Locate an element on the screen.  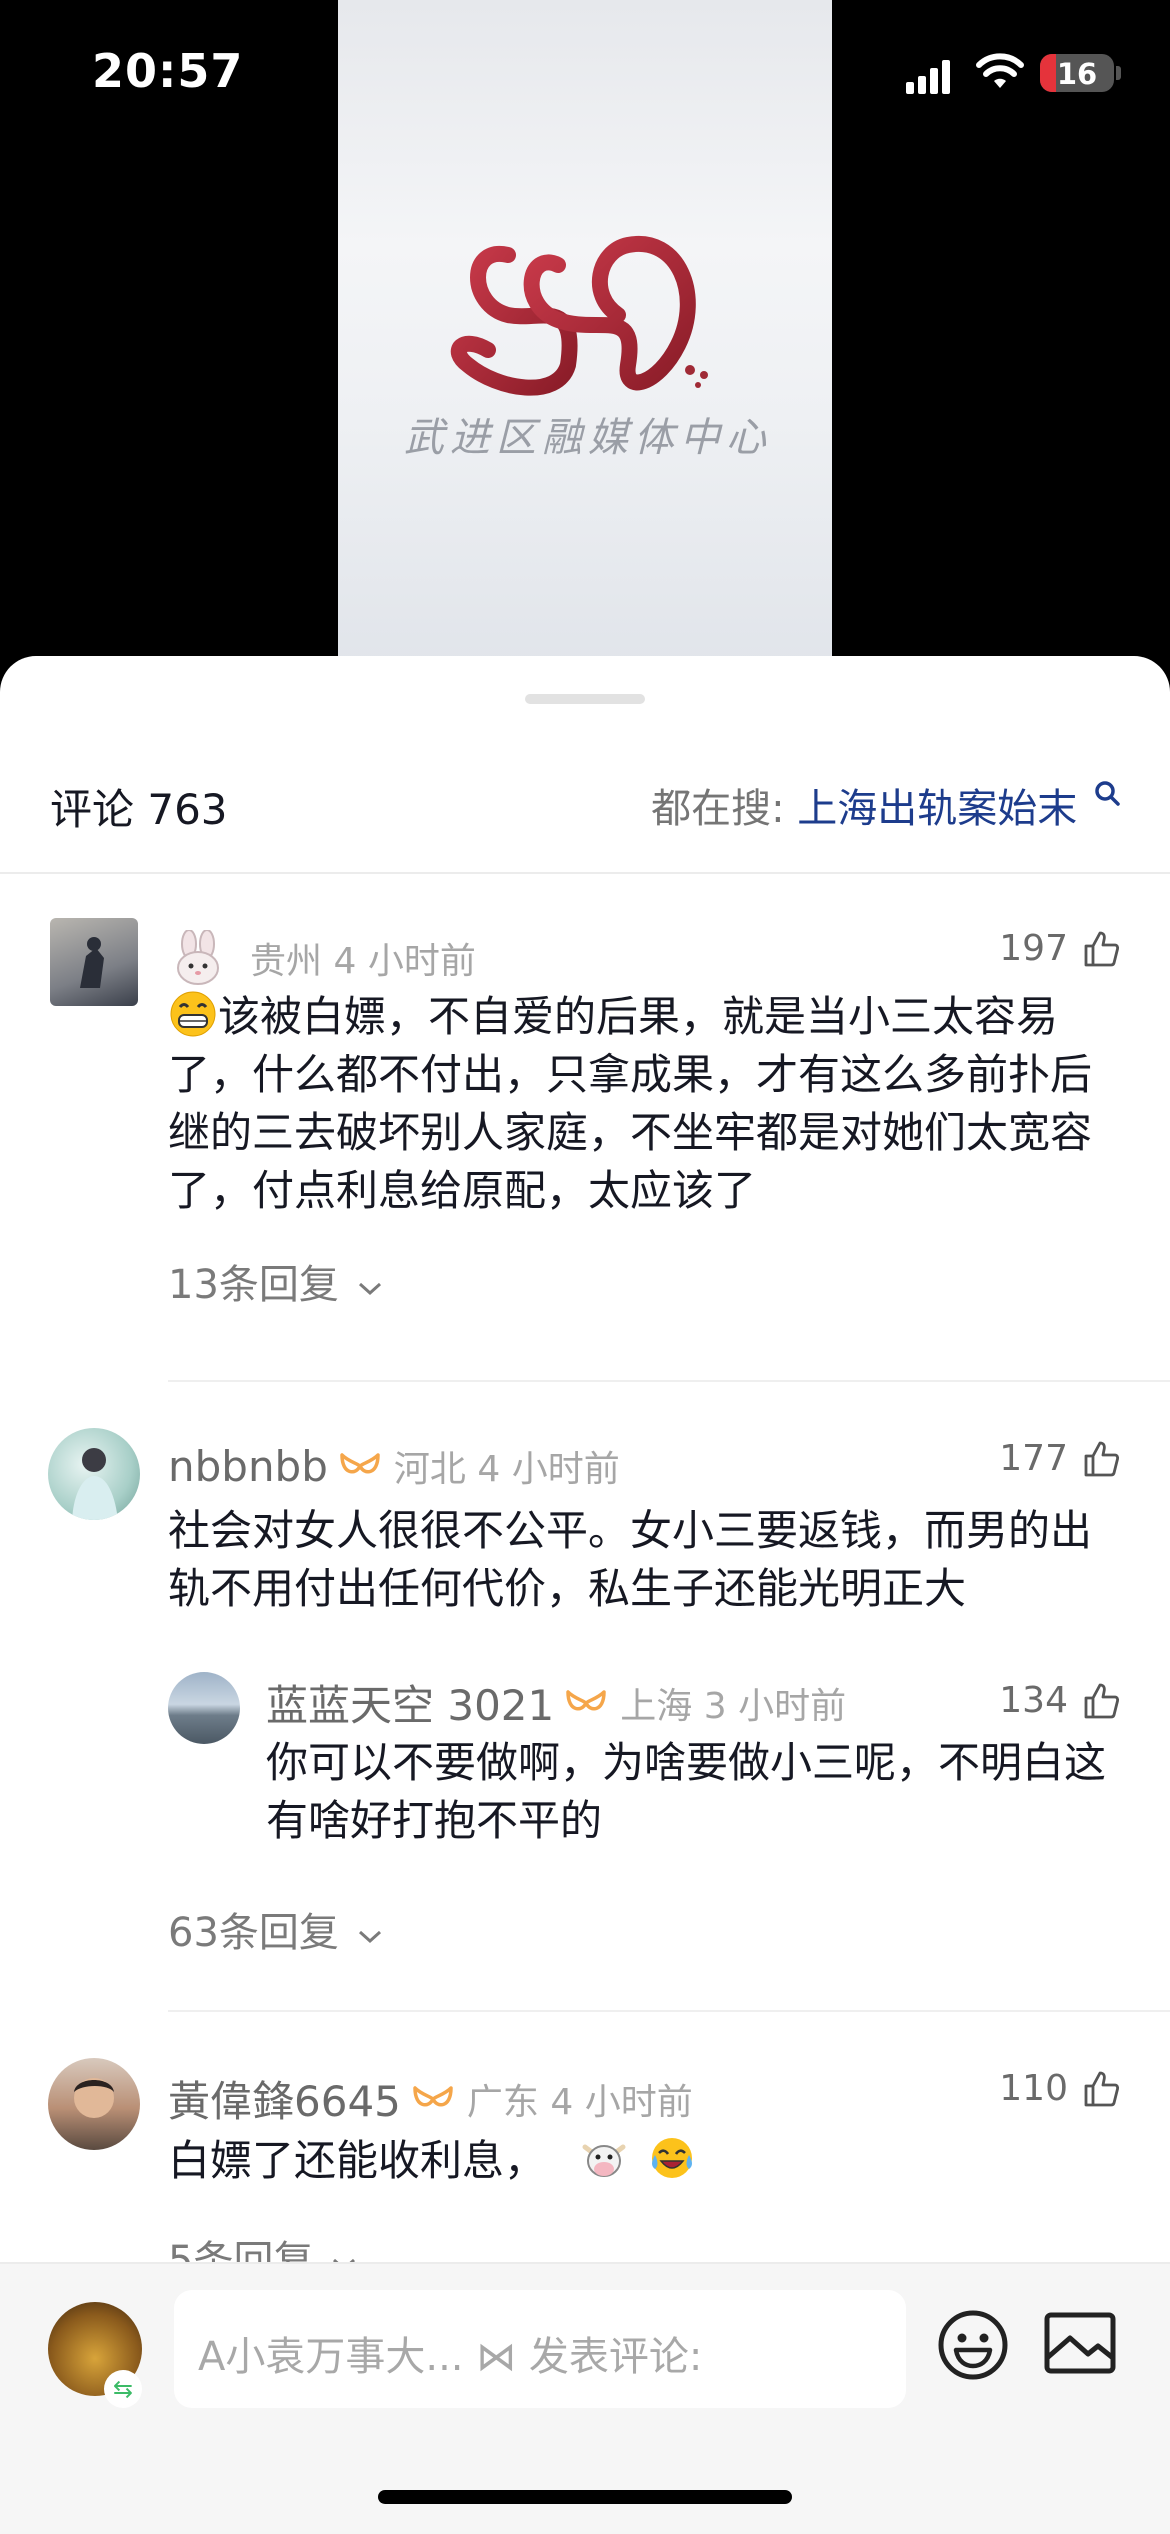
cow-emoji is located at coordinates (604, 2160).